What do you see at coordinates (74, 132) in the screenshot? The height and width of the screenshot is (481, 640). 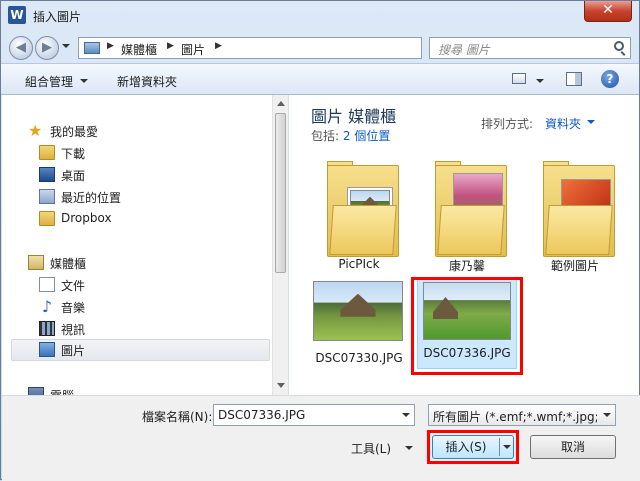 I see `sidebar-item-label: 我的最愛` at bounding box center [74, 132].